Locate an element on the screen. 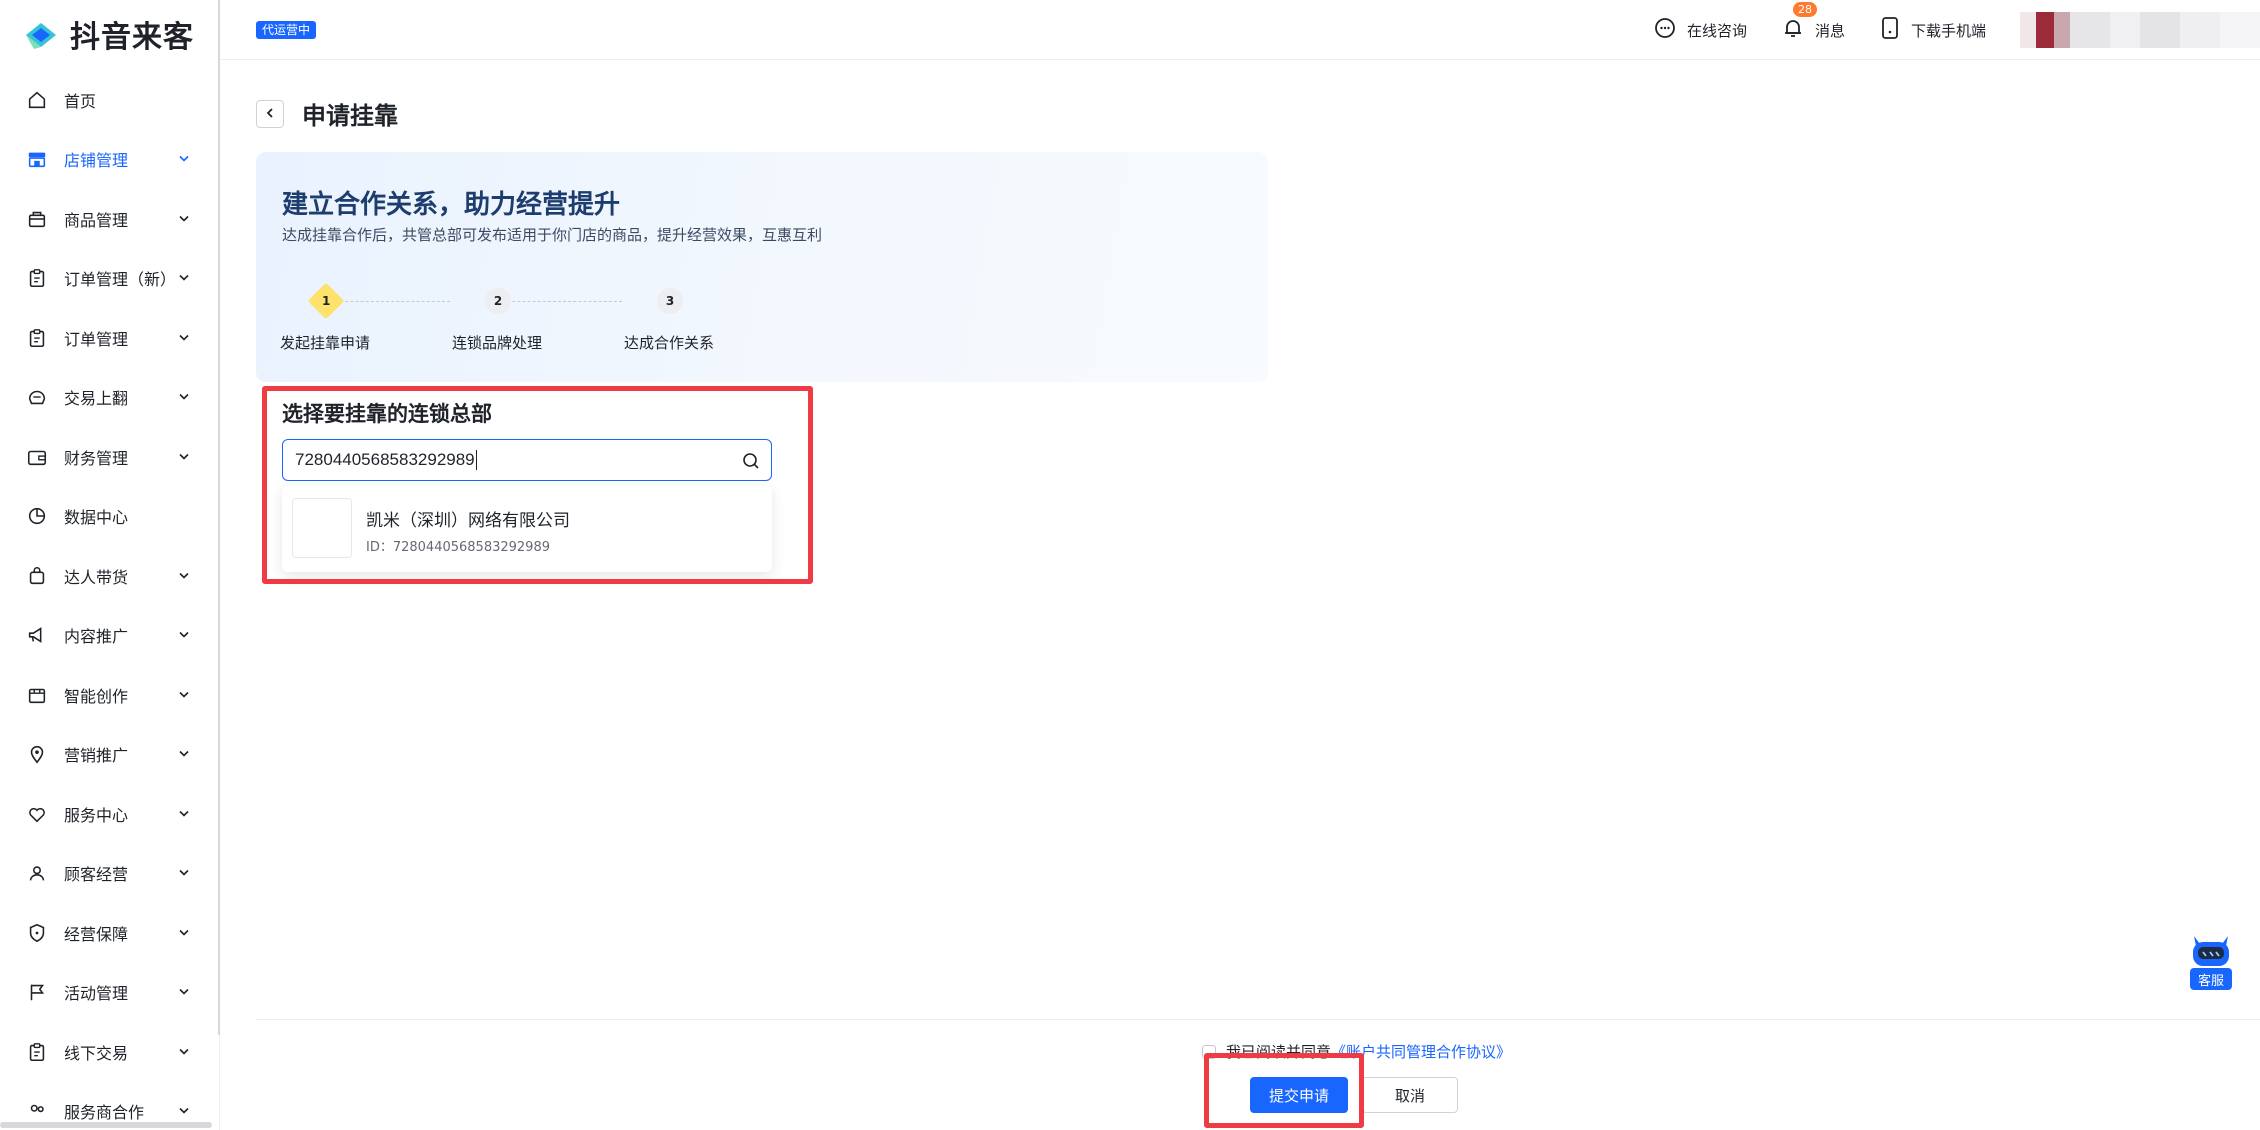  highlight-box-selection is located at coordinates (537, 485).